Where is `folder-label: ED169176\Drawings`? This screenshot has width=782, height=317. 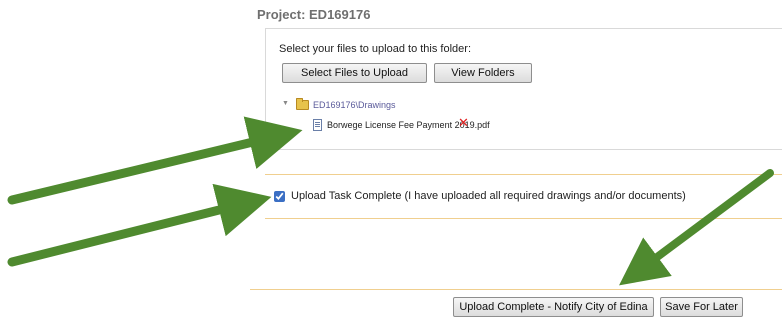
folder-label: ED169176\Drawings is located at coordinates (354, 105).